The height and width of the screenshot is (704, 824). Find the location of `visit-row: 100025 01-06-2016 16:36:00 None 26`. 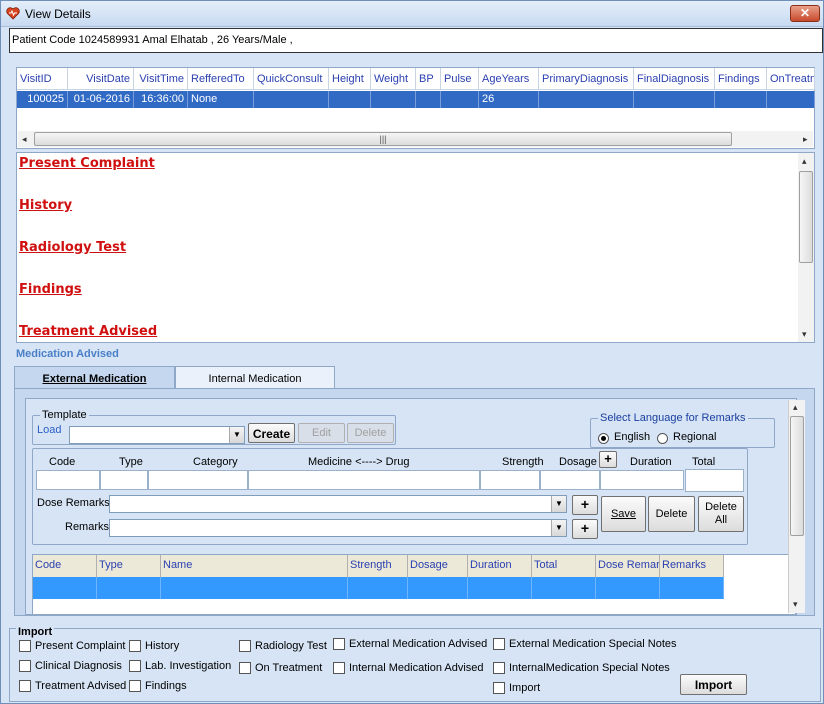

visit-row: 100025 01-06-2016 16:36:00 None 26 is located at coordinates (416, 99).